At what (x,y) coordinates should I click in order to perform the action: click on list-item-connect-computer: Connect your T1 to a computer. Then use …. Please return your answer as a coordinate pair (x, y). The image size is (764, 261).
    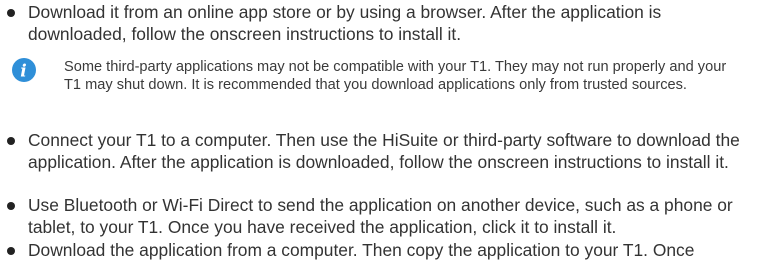
    Looking at the image, I should click on (384, 151).